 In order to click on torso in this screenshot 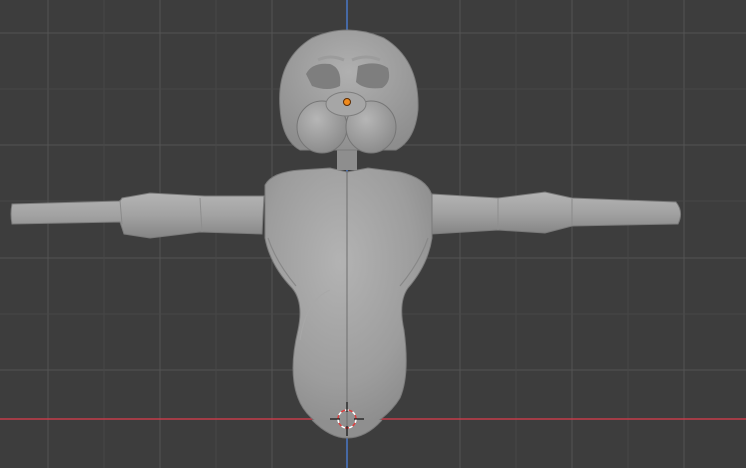, I will do `click(348, 302)`.